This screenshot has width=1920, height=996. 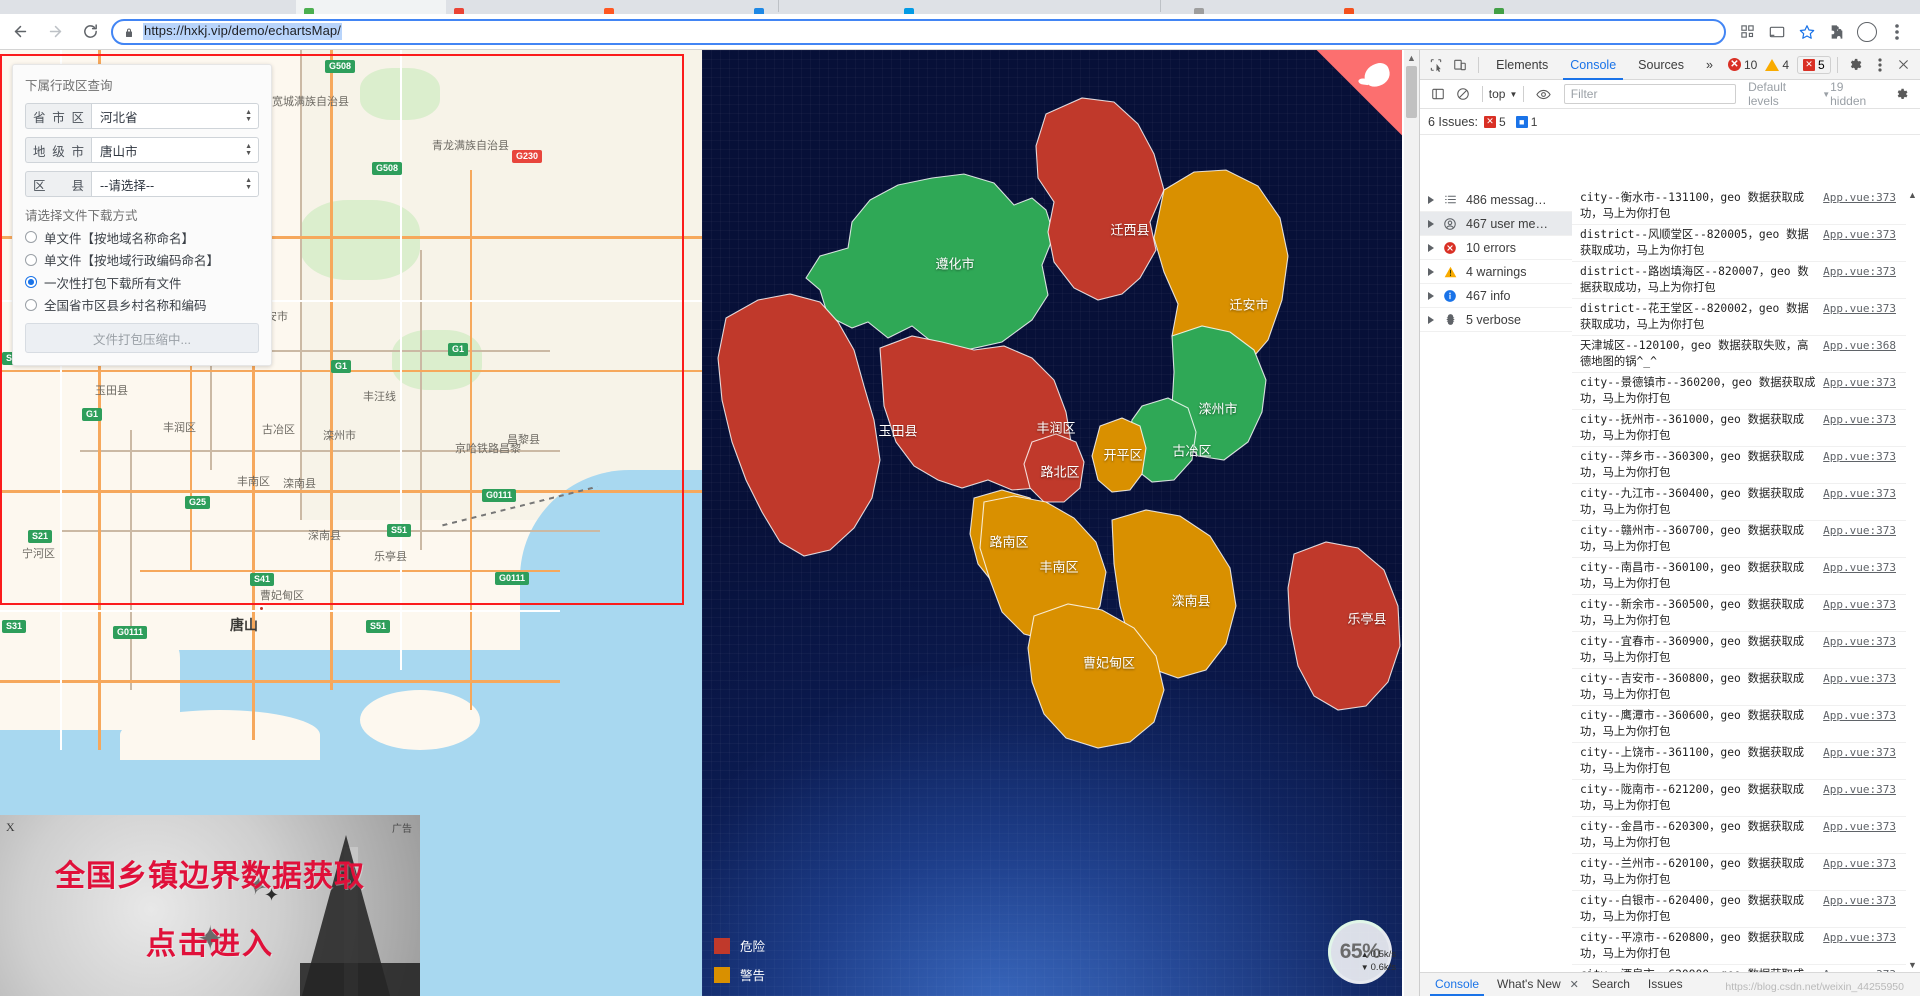 I want to click on address-bar: https://hxkj.vip/demo/echartsMap/, so click(x=918, y=31).